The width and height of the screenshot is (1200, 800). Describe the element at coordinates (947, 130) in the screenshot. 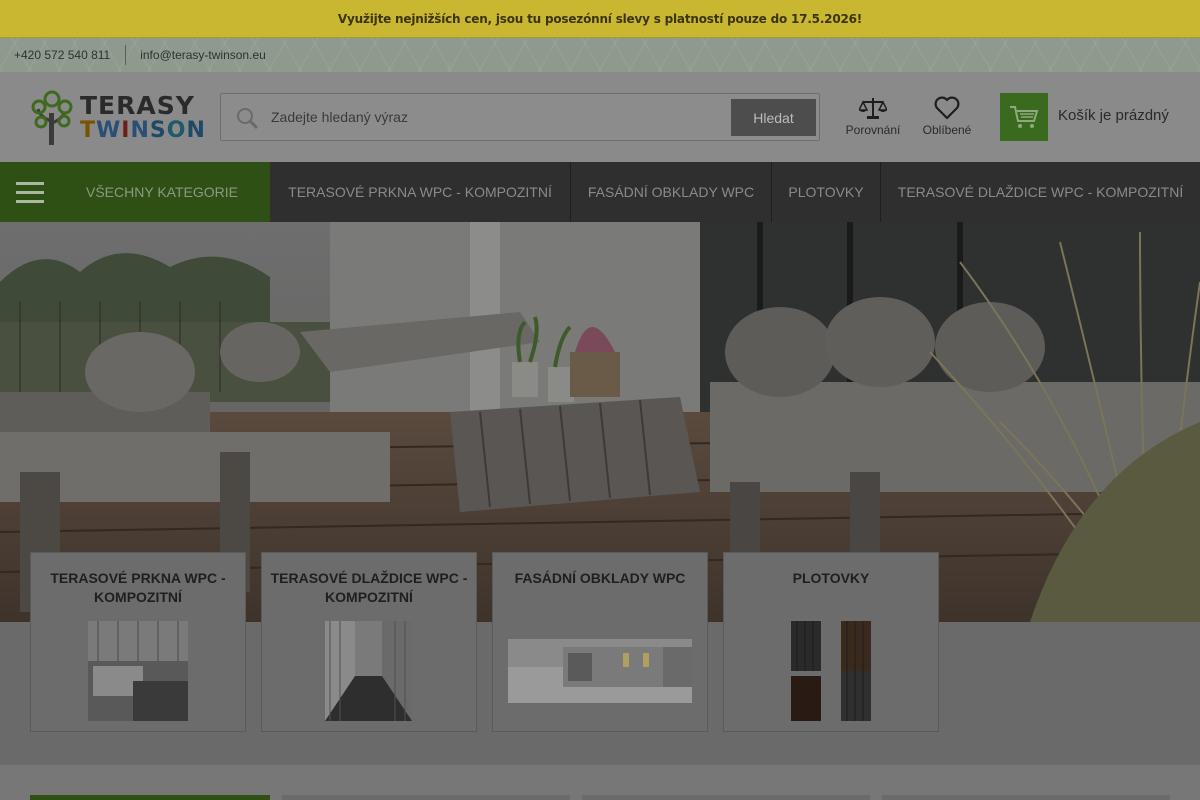

I see `favorites-label: Oblíbené` at that location.